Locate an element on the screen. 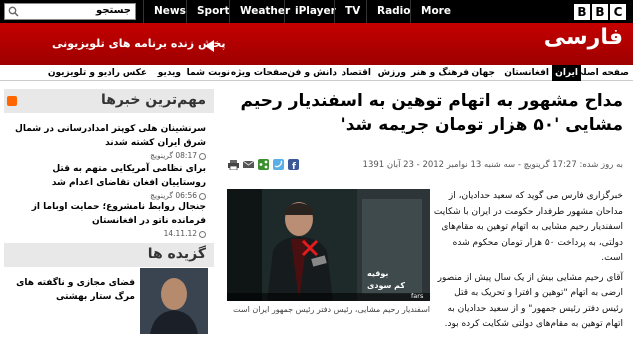  article-photo: بوقیه کم سودی fars is located at coordinates (328, 245).